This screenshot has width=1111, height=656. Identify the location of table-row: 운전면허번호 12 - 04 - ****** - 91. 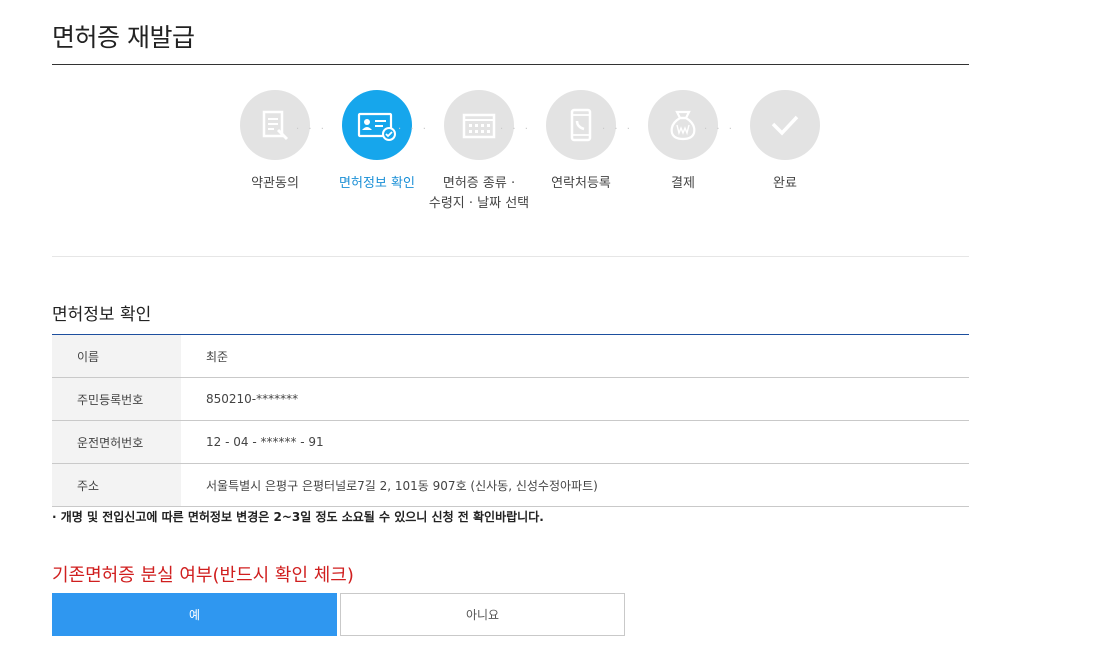
(510, 442).